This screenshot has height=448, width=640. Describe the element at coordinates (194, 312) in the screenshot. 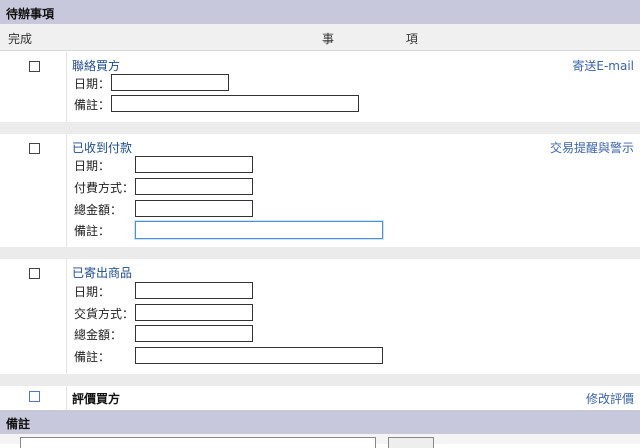

I see `delivery-method-input` at that location.